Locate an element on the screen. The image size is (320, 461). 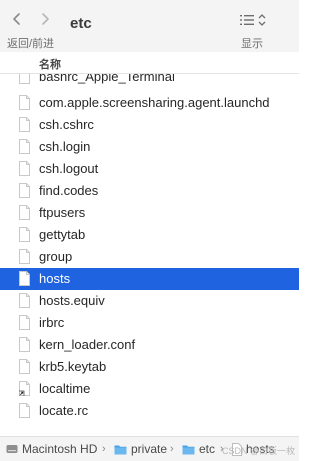
path-item-label: private is located at coordinates (149, 449).